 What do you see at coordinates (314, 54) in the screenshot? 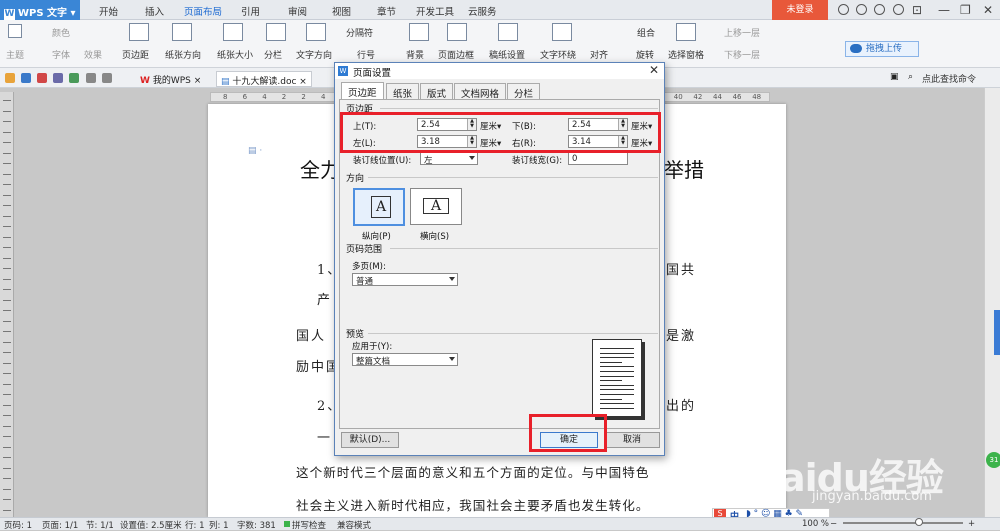
I see `text-direction-button: 文字方向` at bounding box center [314, 54].